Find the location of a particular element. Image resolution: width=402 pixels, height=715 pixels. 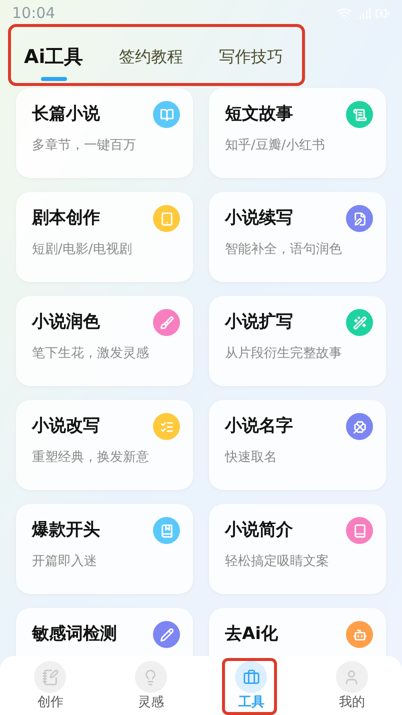

tool-title: 小说扩写 is located at coordinates (259, 322).